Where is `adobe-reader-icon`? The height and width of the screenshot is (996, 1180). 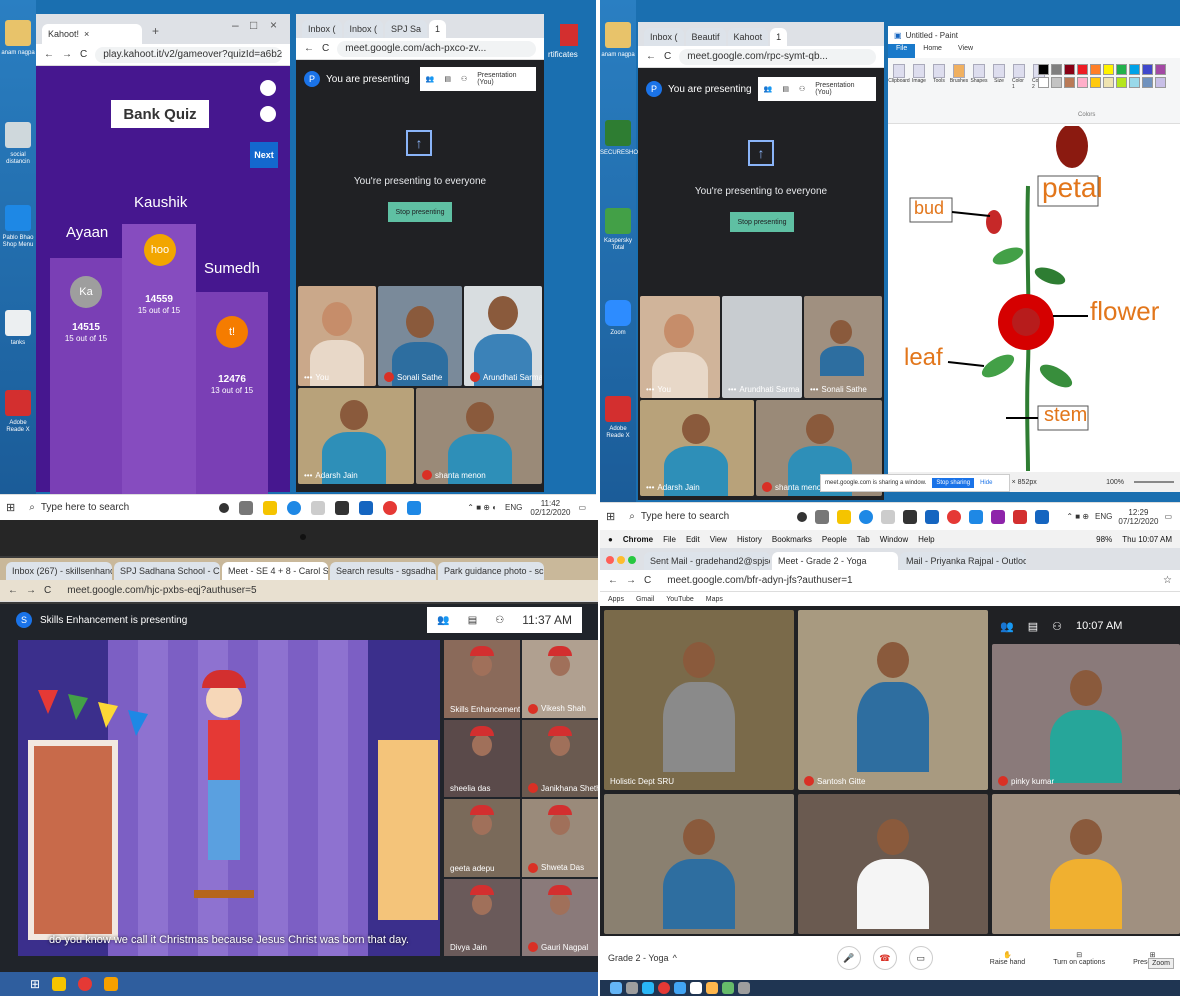
adobe-reader-icon is located at coordinates (18, 403).